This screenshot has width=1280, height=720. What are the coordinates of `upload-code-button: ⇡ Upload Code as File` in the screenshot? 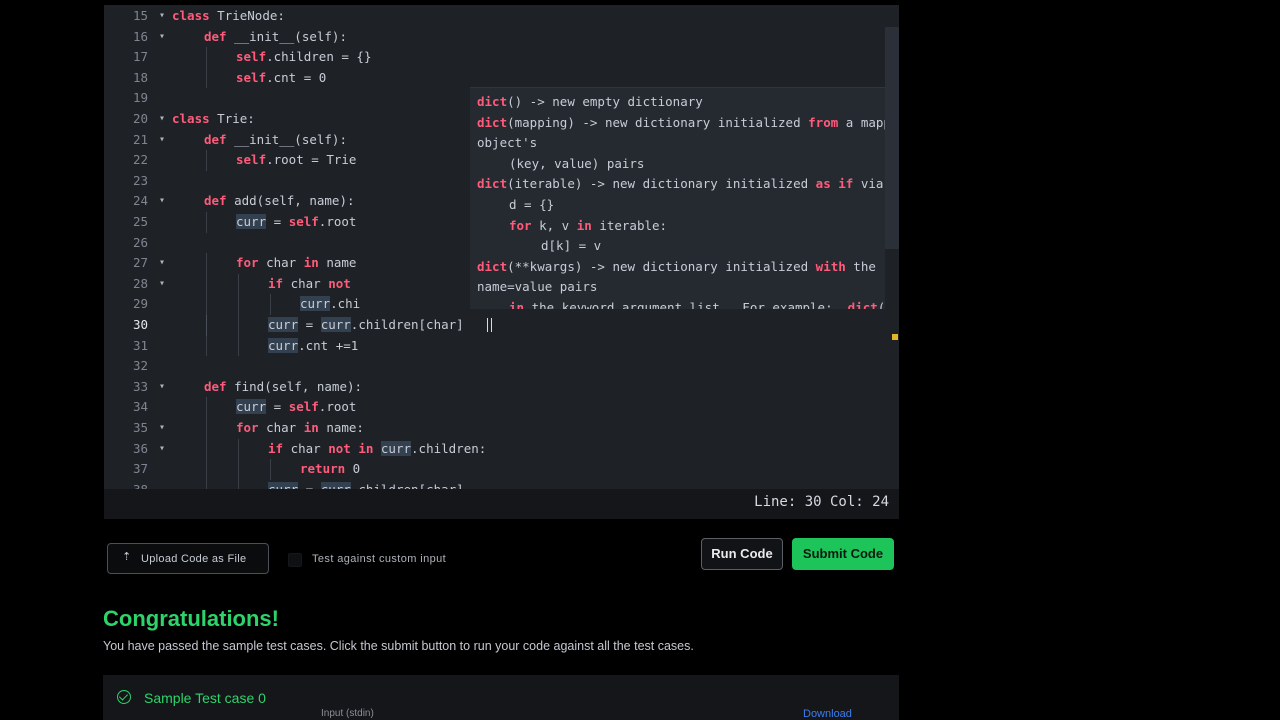 It's located at (188, 558).